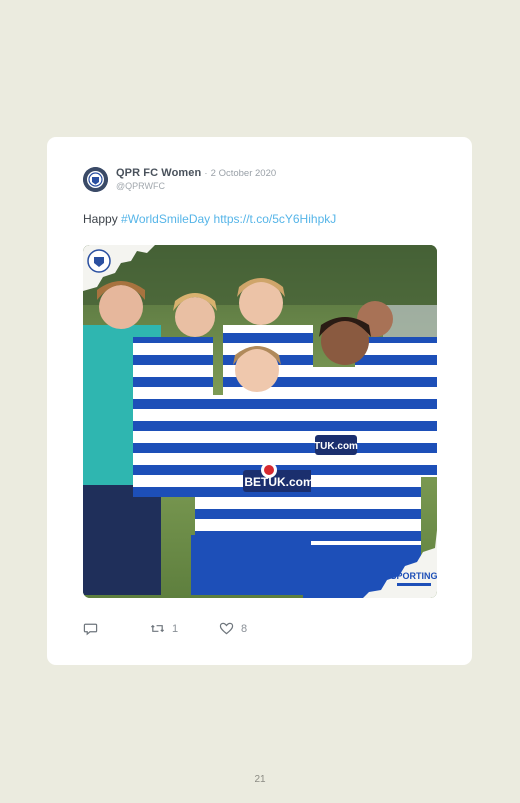 The image size is (520, 803). Describe the element at coordinates (336, 446) in the screenshot. I see `svg-text: TUK.com` at that location.